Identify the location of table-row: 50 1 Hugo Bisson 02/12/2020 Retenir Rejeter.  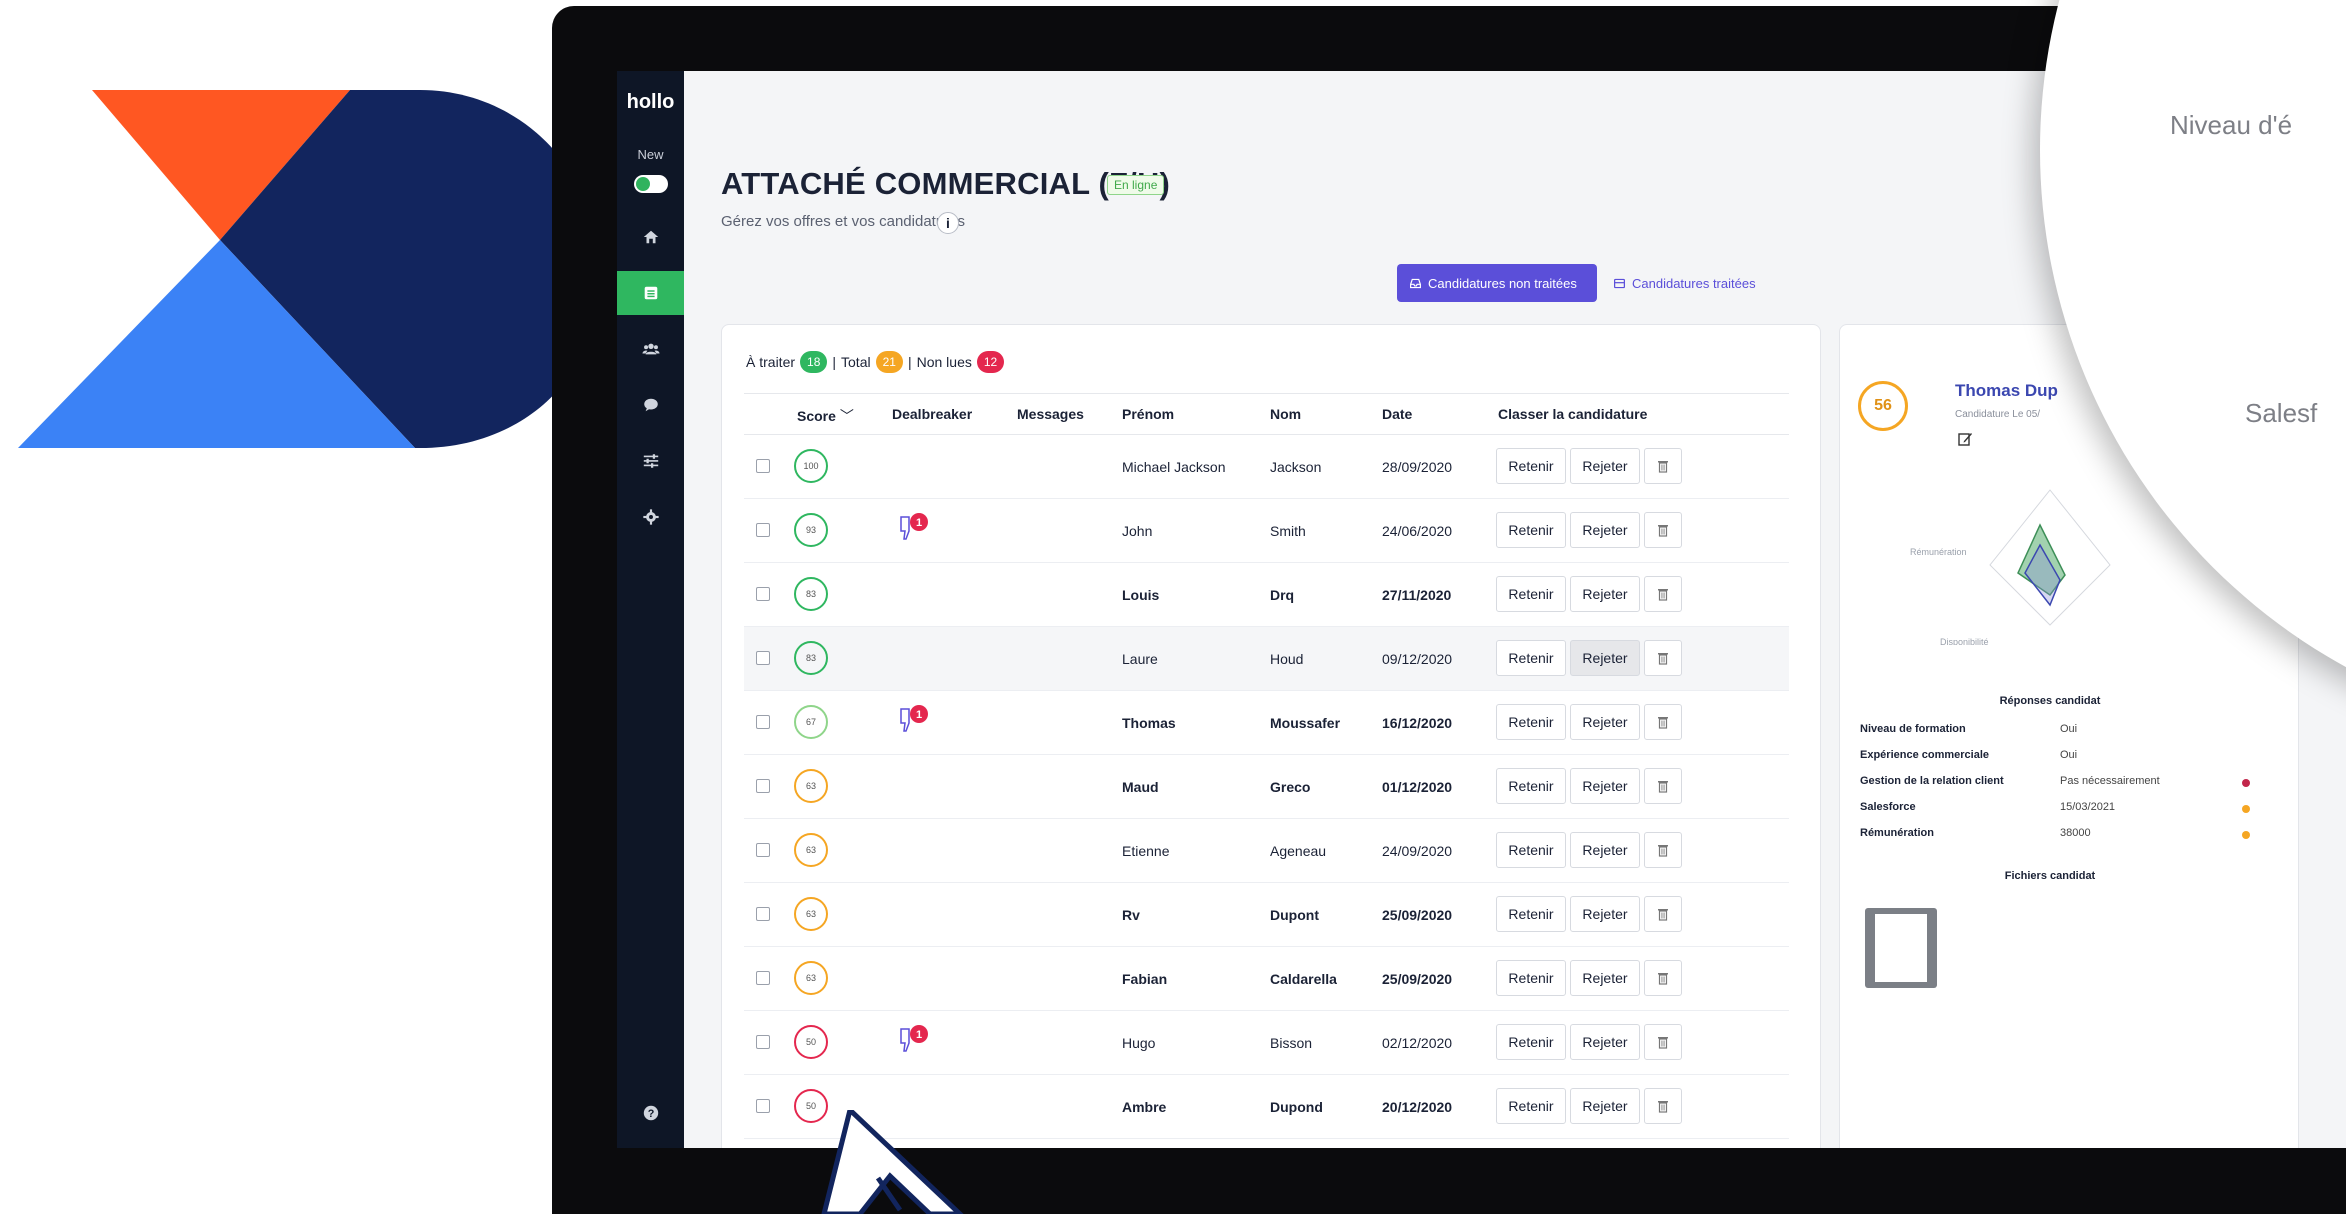
(1266, 1043).